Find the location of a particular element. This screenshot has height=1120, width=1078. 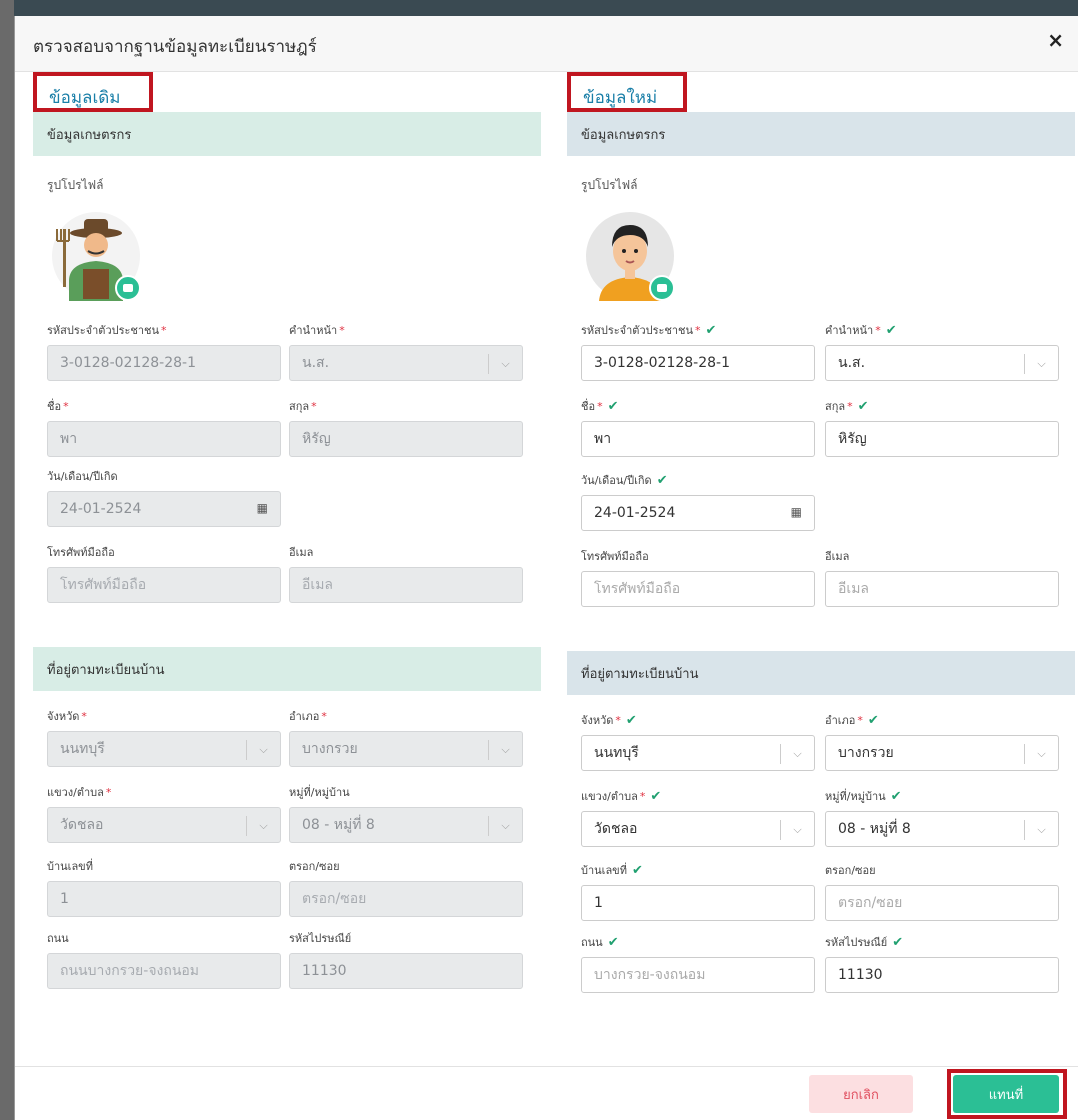

close-icon: × is located at coordinates (1055, 40).